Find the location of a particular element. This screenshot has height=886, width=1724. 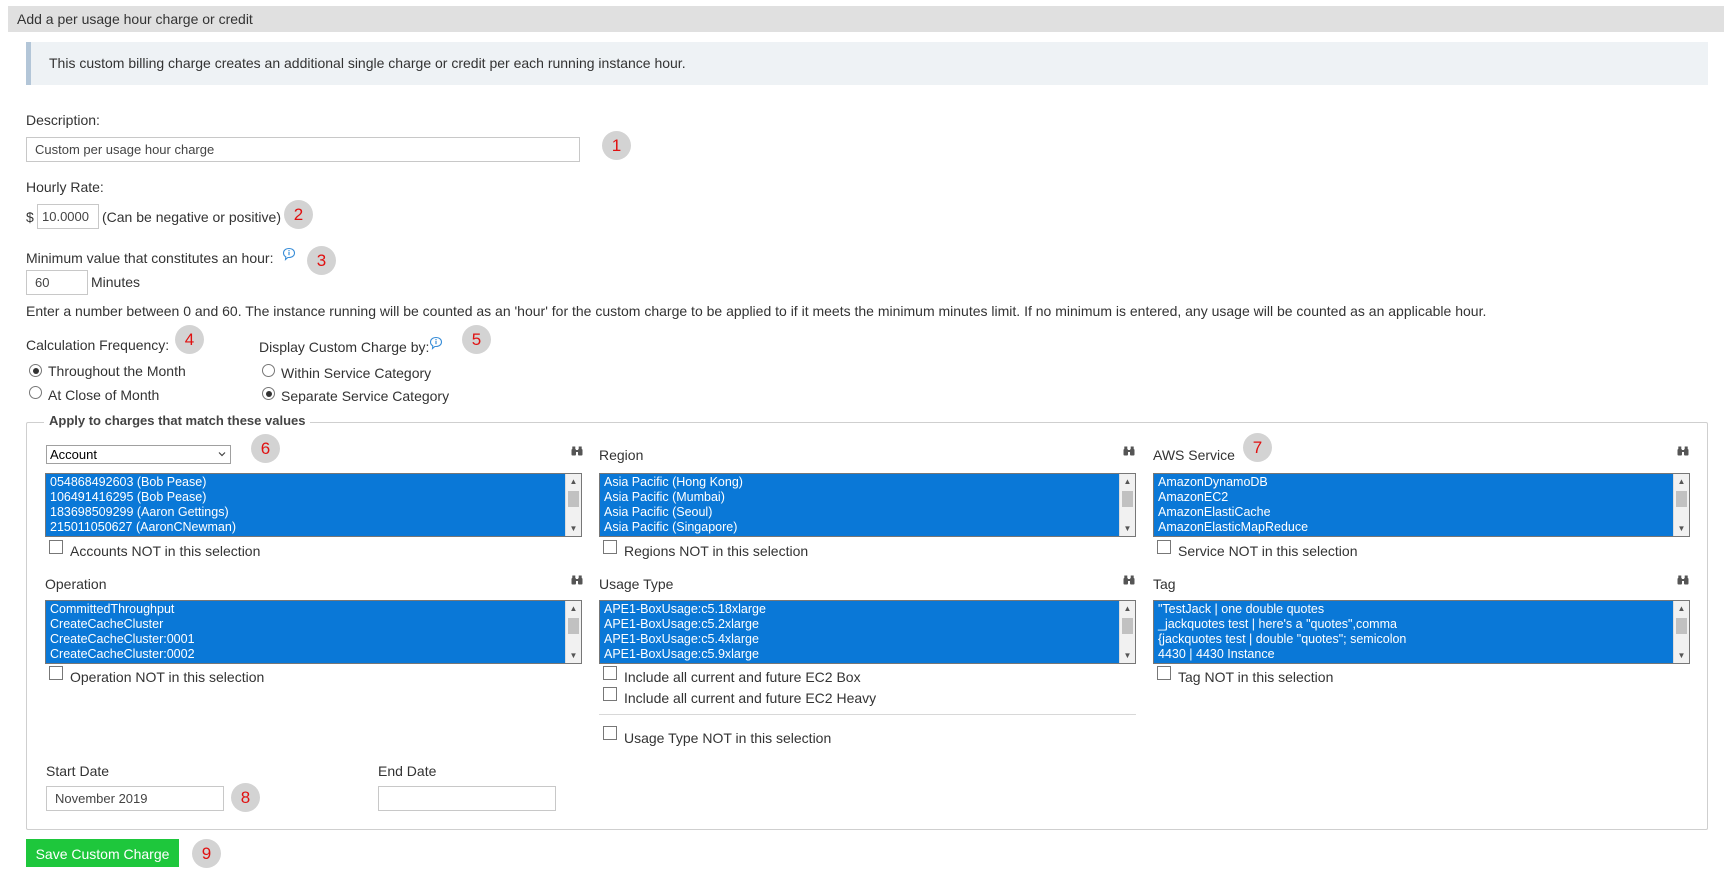

start-date-input is located at coordinates (135, 798).